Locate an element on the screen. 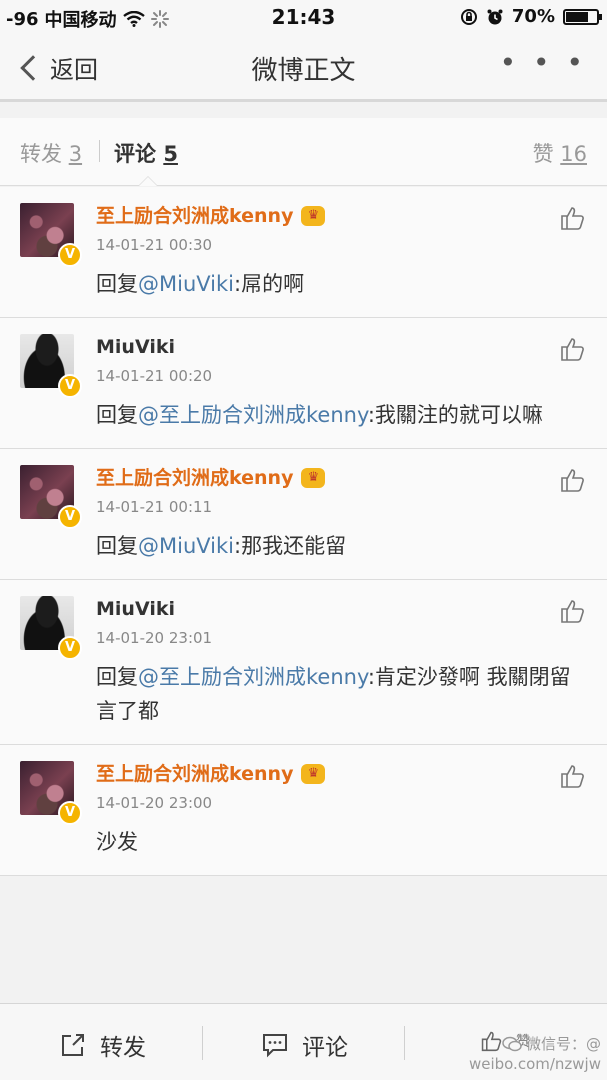 This screenshot has height=1080, width=607. tab-forward-count: 3 is located at coordinates (75, 154).